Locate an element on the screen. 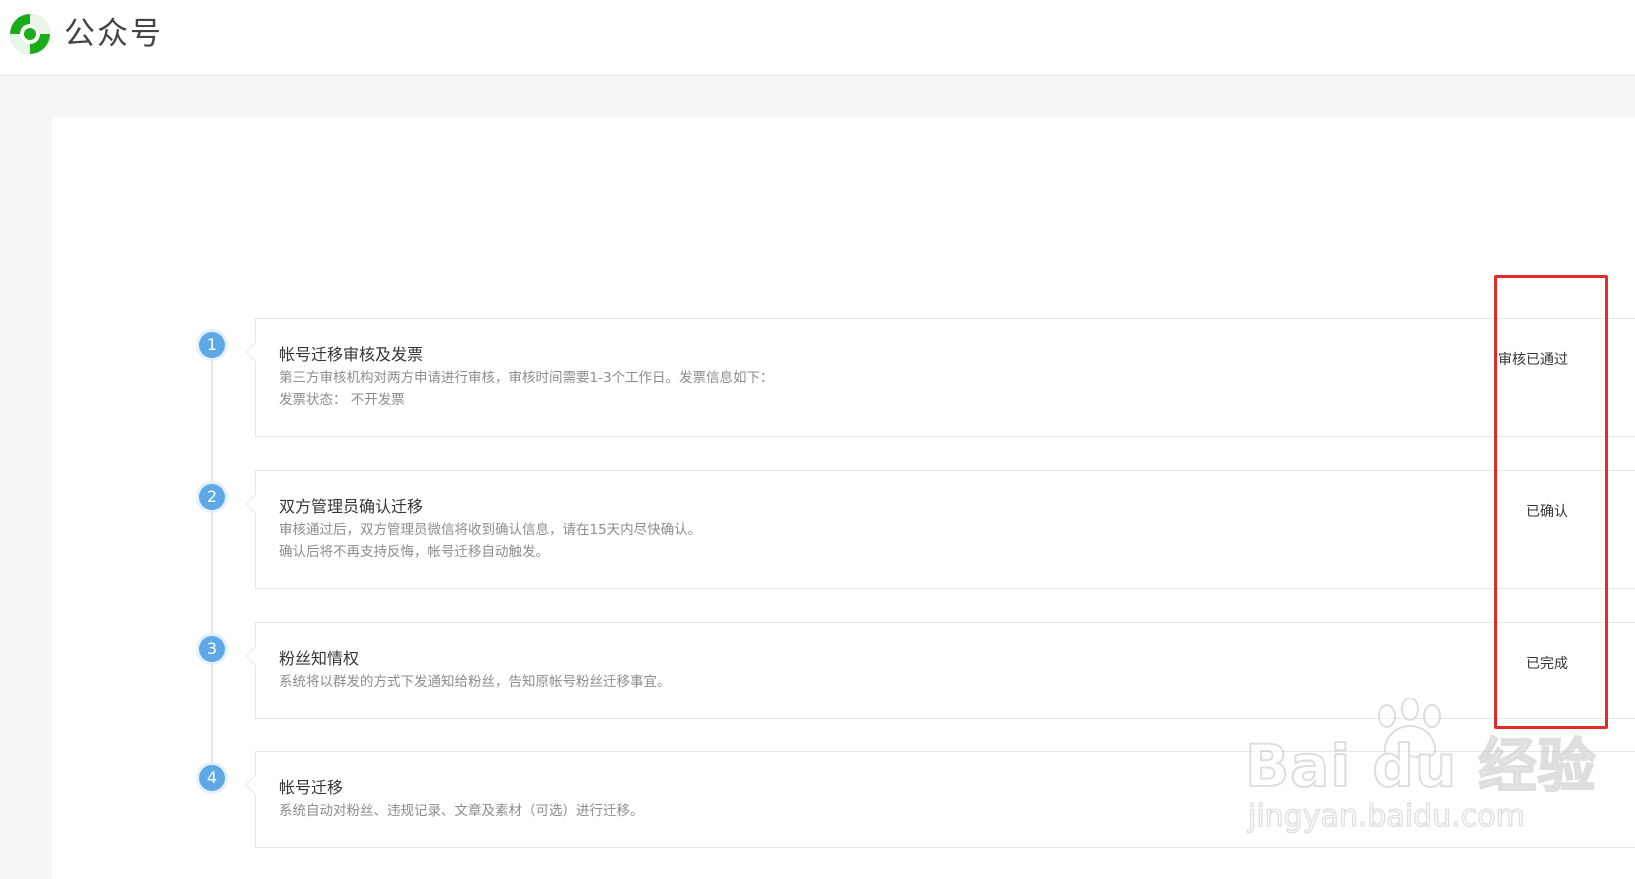 The width and height of the screenshot is (1635, 879). step-status: 审核已通过 is located at coordinates (1533, 360).